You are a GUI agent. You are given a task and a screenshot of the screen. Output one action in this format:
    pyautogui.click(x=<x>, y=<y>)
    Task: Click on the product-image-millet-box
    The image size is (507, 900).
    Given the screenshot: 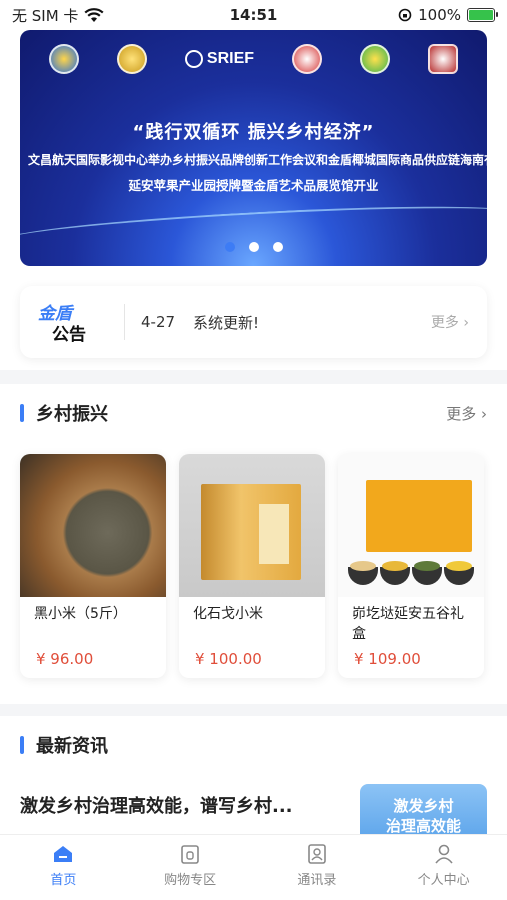 What is the action you would take?
    pyautogui.click(x=252, y=525)
    